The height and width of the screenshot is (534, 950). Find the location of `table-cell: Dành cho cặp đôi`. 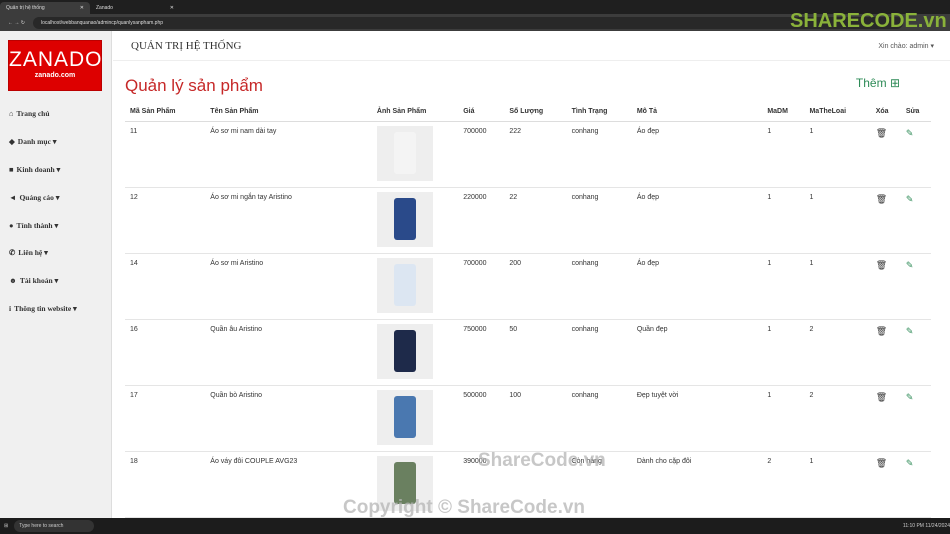

table-cell: Dành cho cặp đôi is located at coordinates (697, 484).